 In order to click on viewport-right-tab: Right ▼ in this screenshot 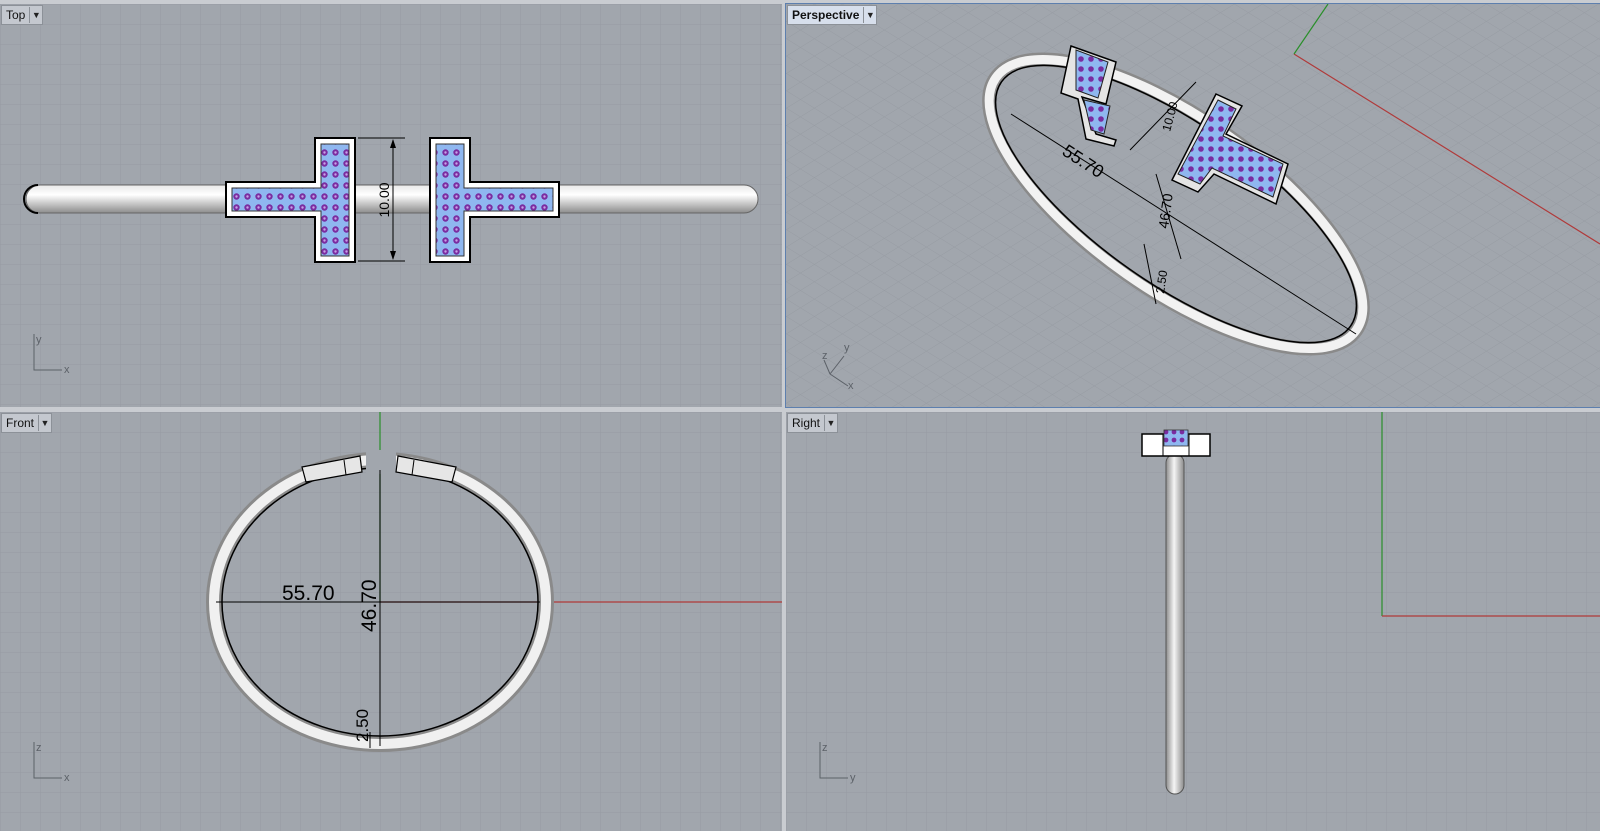, I will do `click(813, 423)`.